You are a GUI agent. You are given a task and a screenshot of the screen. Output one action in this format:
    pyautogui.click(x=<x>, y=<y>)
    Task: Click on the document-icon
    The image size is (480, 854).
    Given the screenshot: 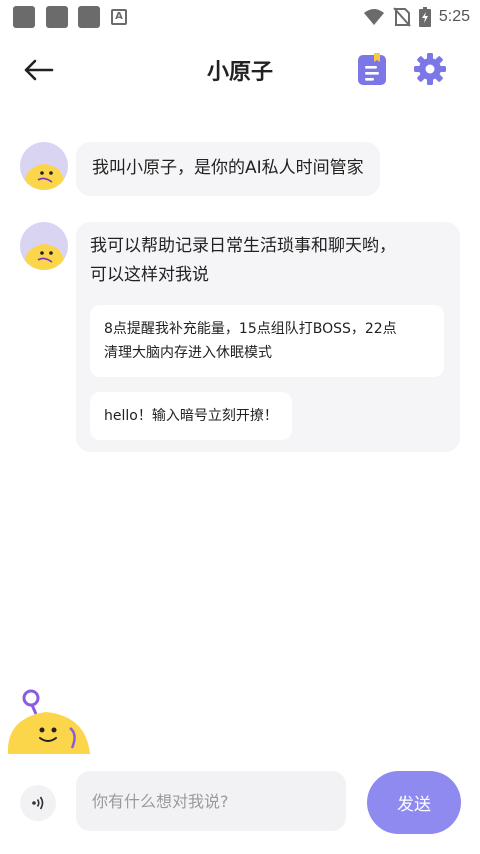 What is the action you would take?
    pyautogui.click(x=372, y=69)
    